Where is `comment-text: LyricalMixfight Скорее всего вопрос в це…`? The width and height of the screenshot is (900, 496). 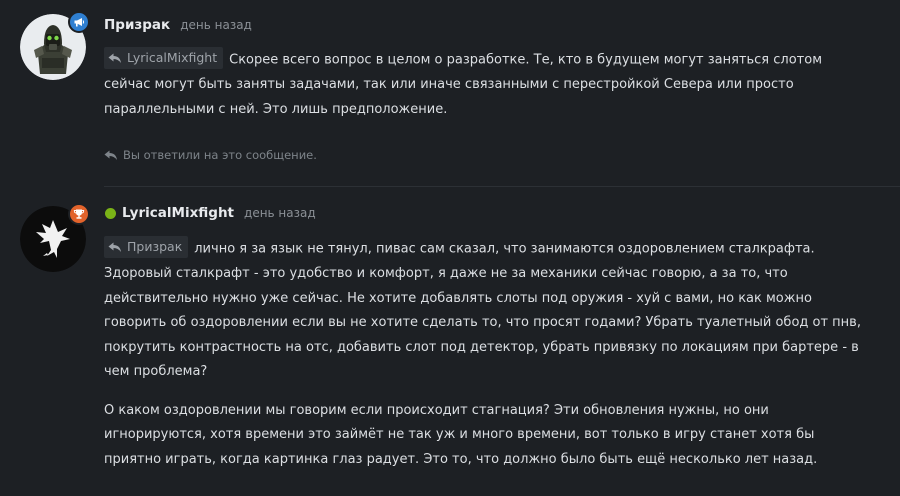 comment-text: LyricalMixfight Скорее всего вопрос в це… is located at coordinates (487, 84).